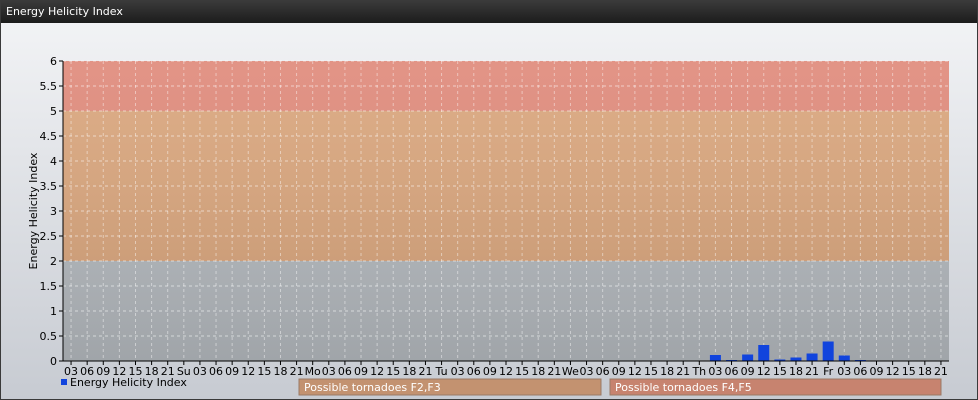  What do you see at coordinates (372, 387) in the screenshot?
I see `band-legend-label: Possible tornadoes F2,F3` at bounding box center [372, 387].